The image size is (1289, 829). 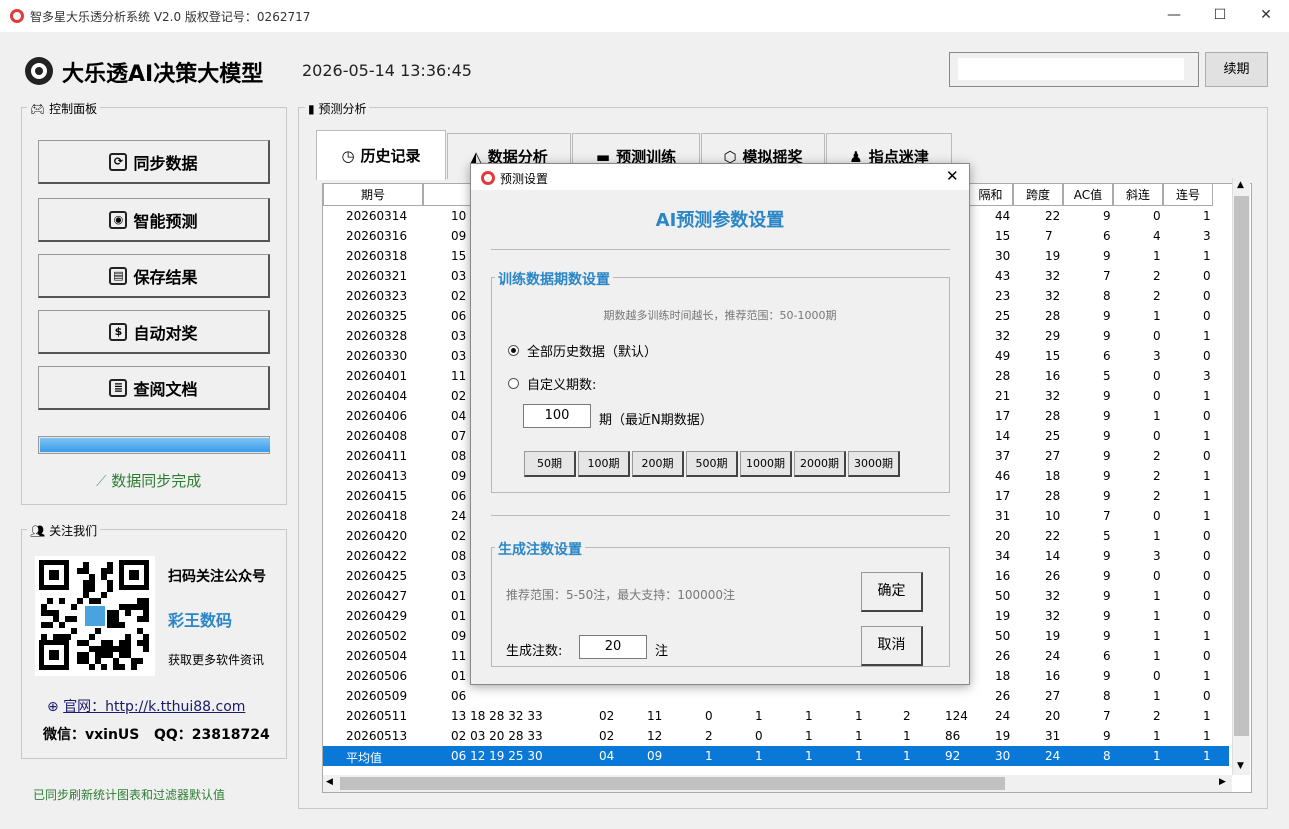 What do you see at coordinates (820, 464) in the screenshot?
I see `preset-2000-button: 2000期` at bounding box center [820, 464].